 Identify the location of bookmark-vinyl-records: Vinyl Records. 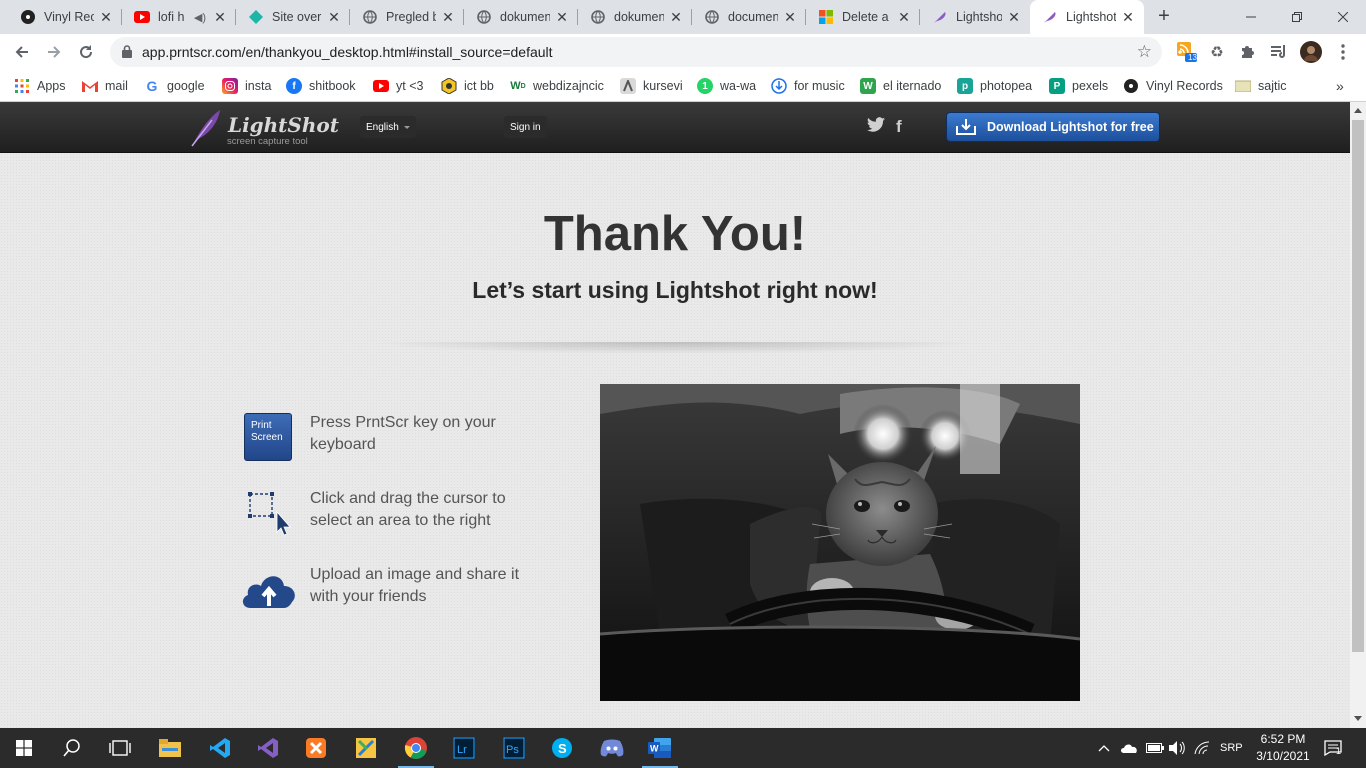
(1173, 86).